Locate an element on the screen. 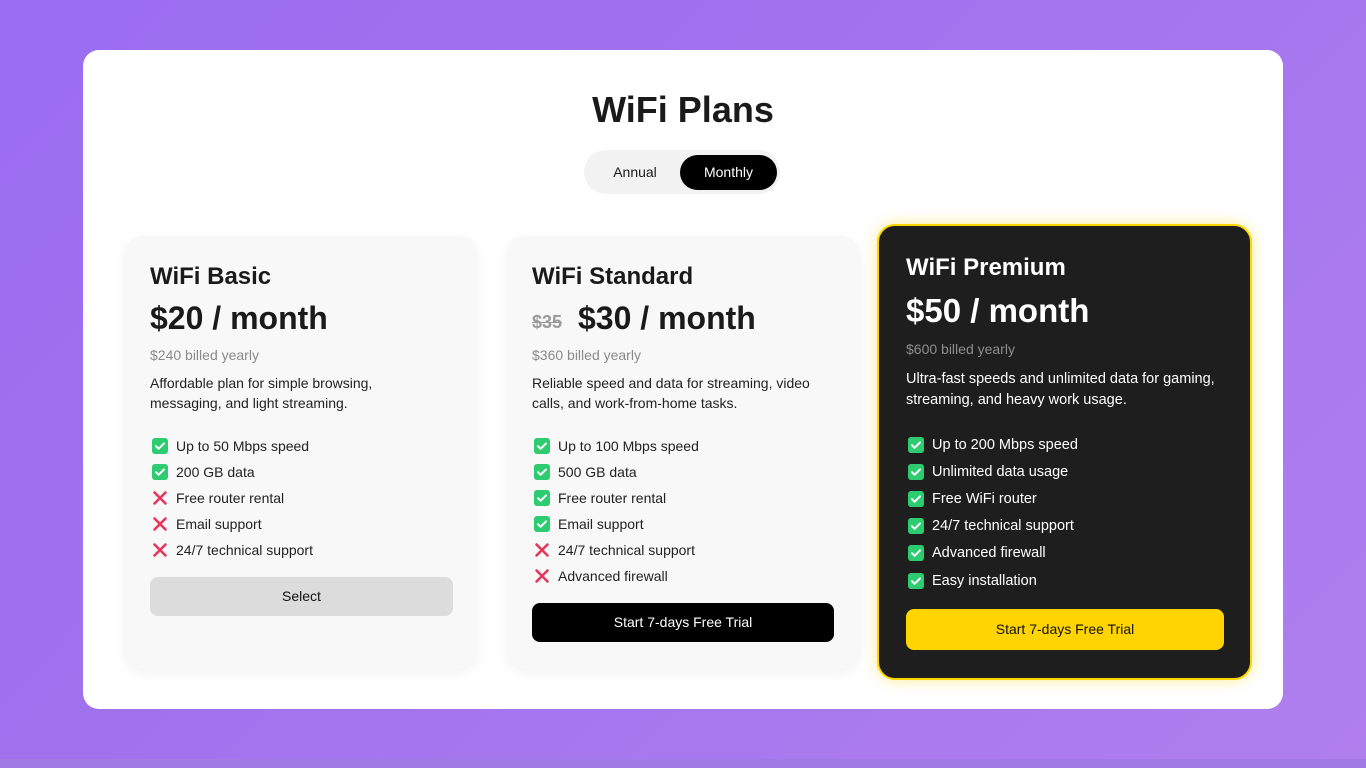 The width and height of the screenshot is (1366, 768). feature-label: Up to 50 Mbps speed is located at coordinates (243, 446).